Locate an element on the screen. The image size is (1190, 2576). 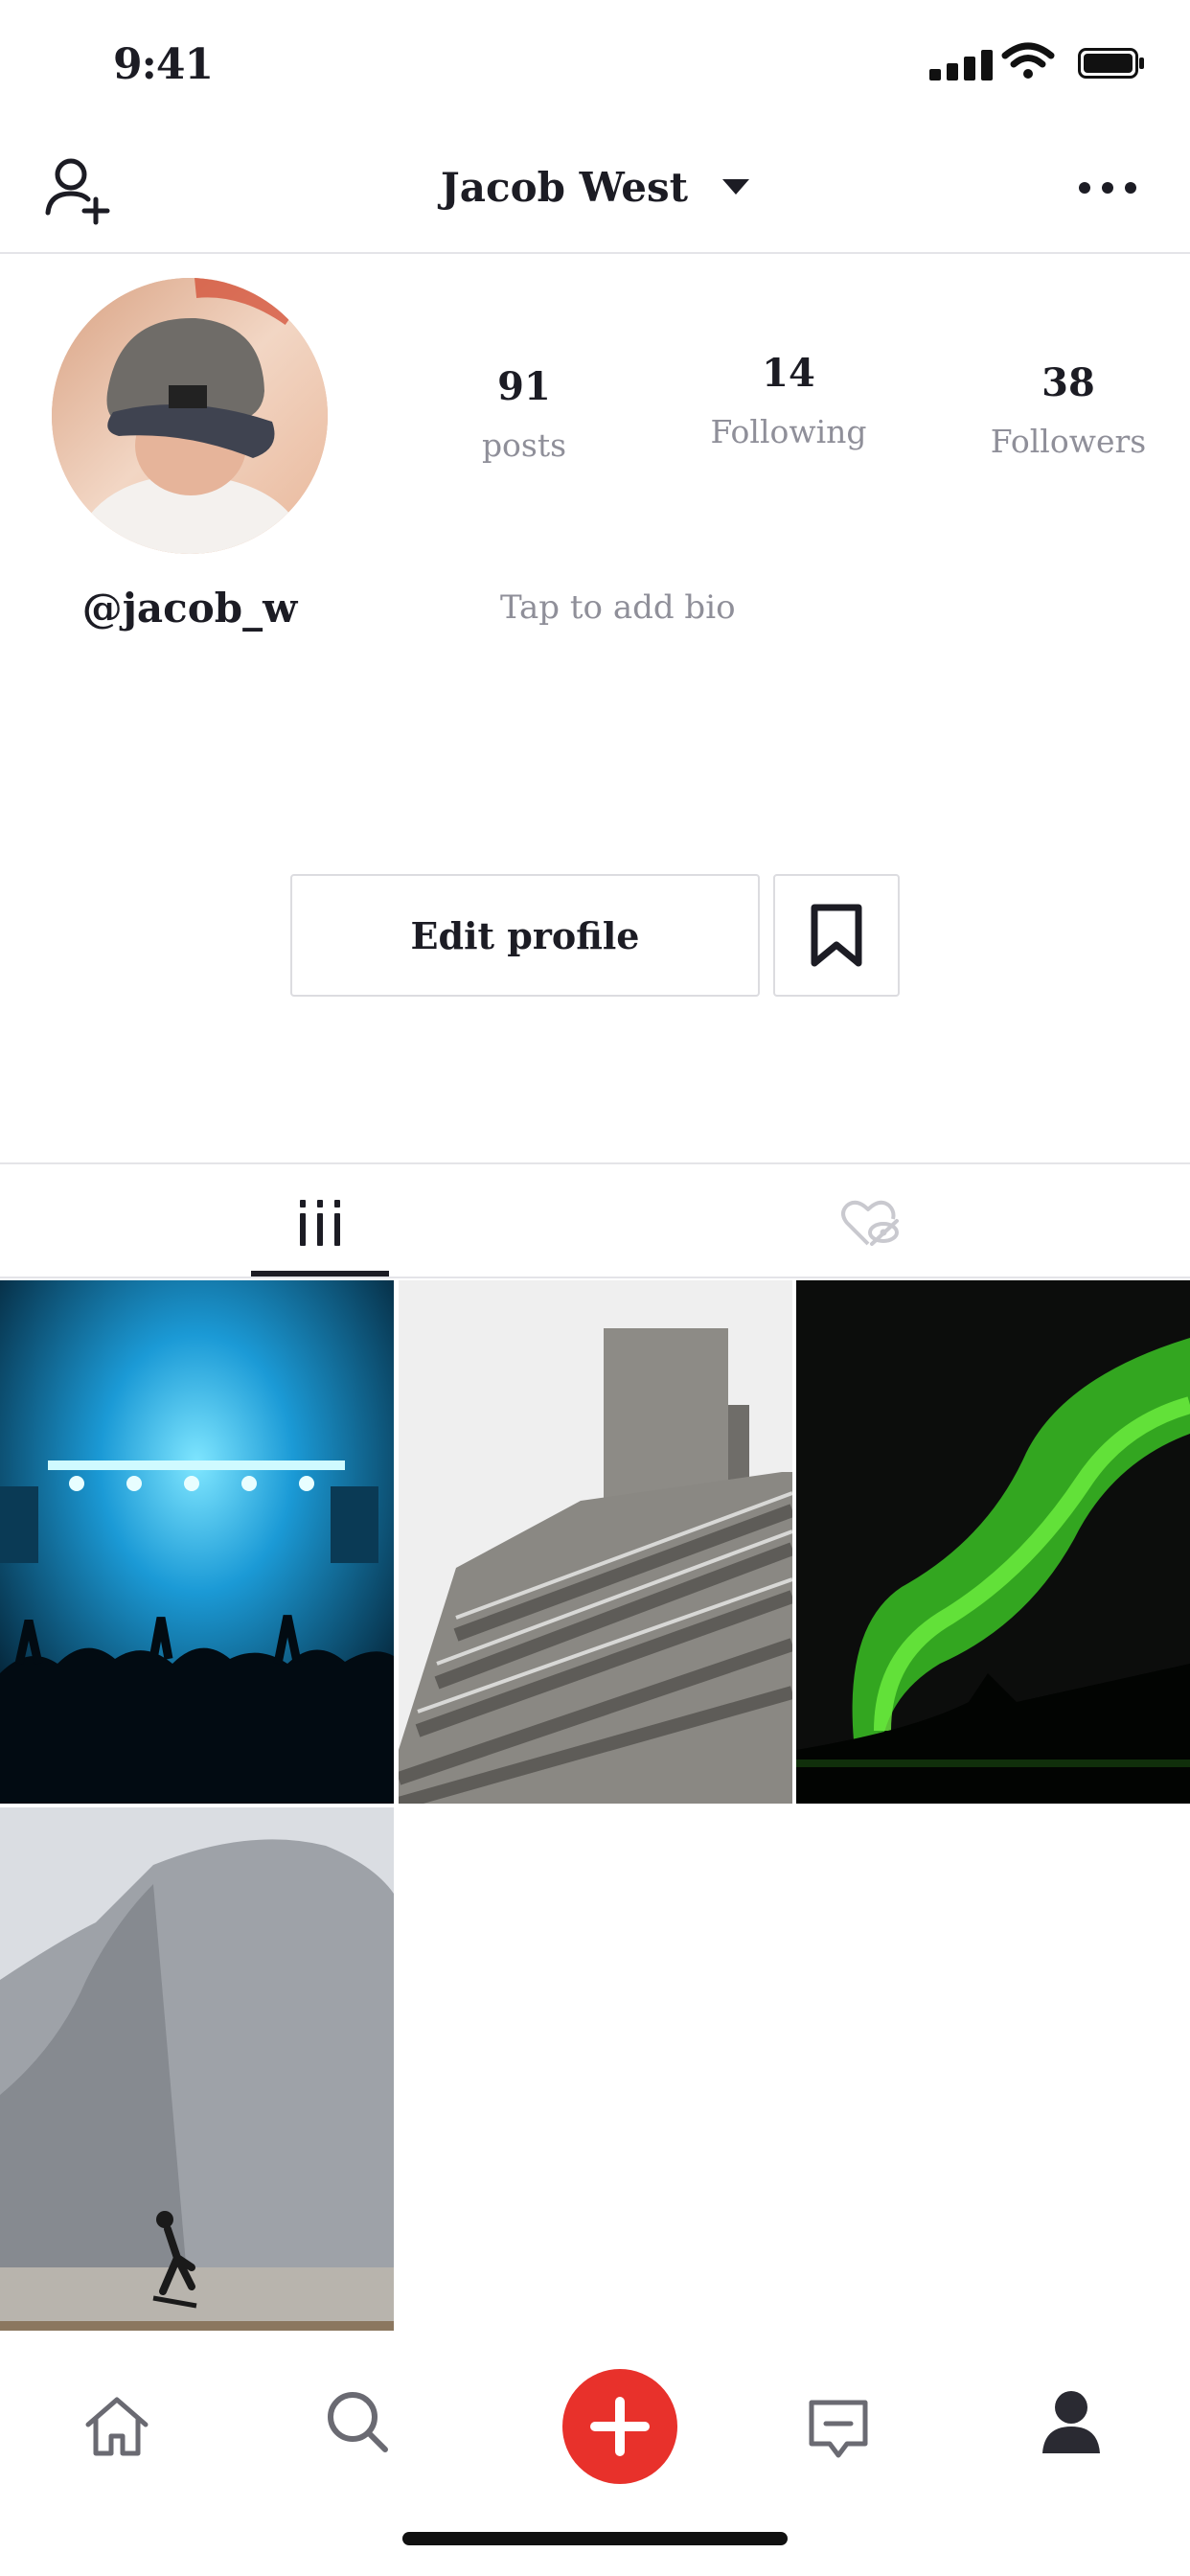
home-icon is located at coordinates (117, 2426).